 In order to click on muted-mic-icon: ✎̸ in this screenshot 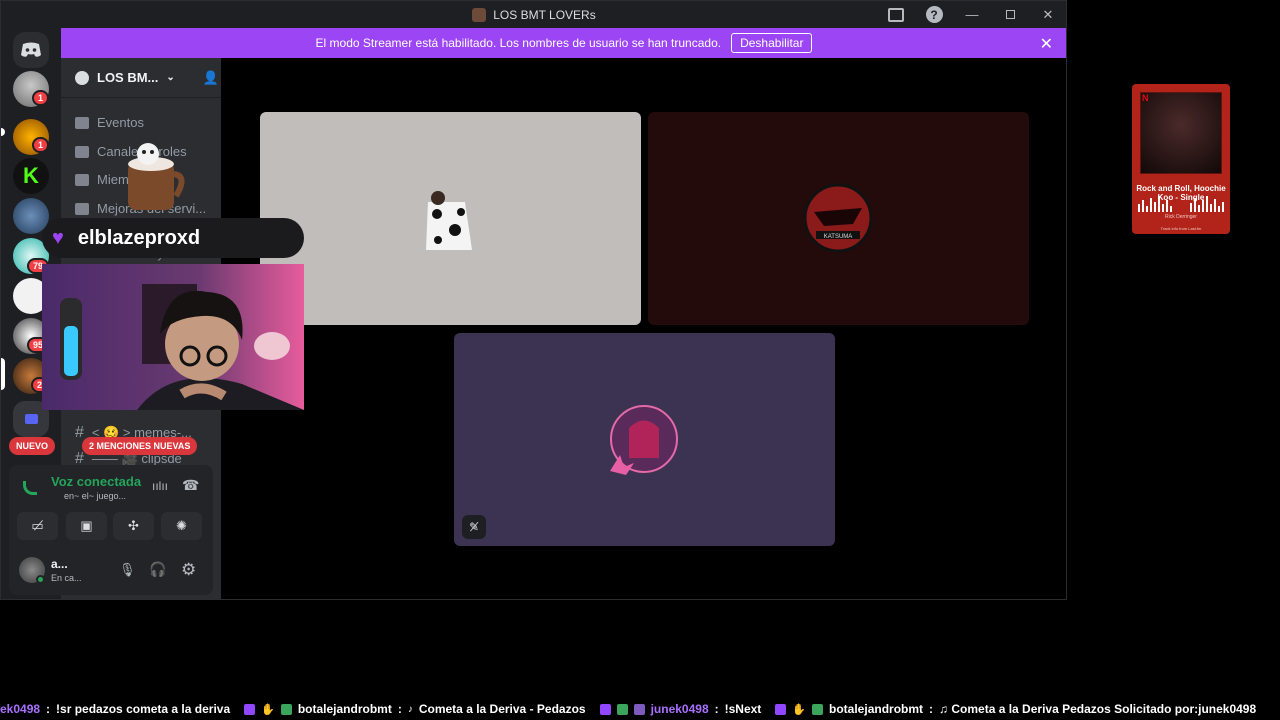, I will do `click(474, 527)`.